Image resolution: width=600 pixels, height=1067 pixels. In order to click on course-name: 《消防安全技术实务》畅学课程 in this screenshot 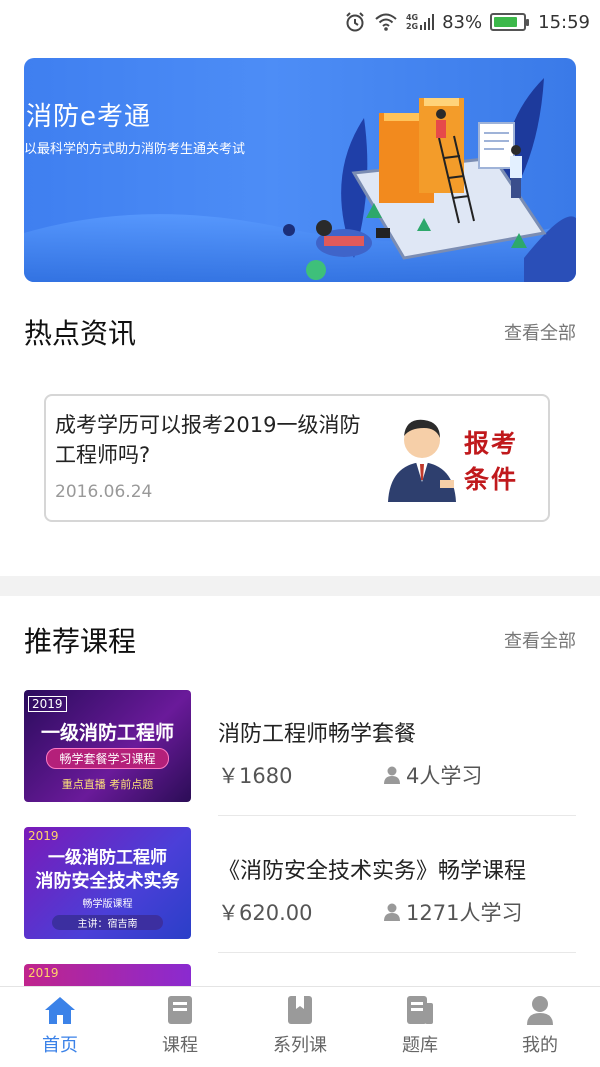, I will do `click(372, 871)`.